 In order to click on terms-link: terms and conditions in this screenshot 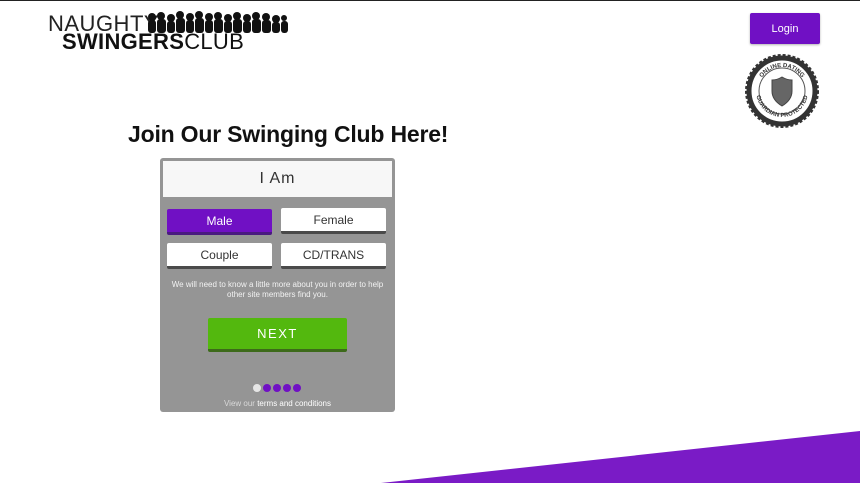, I will do `click(294, 403)`.